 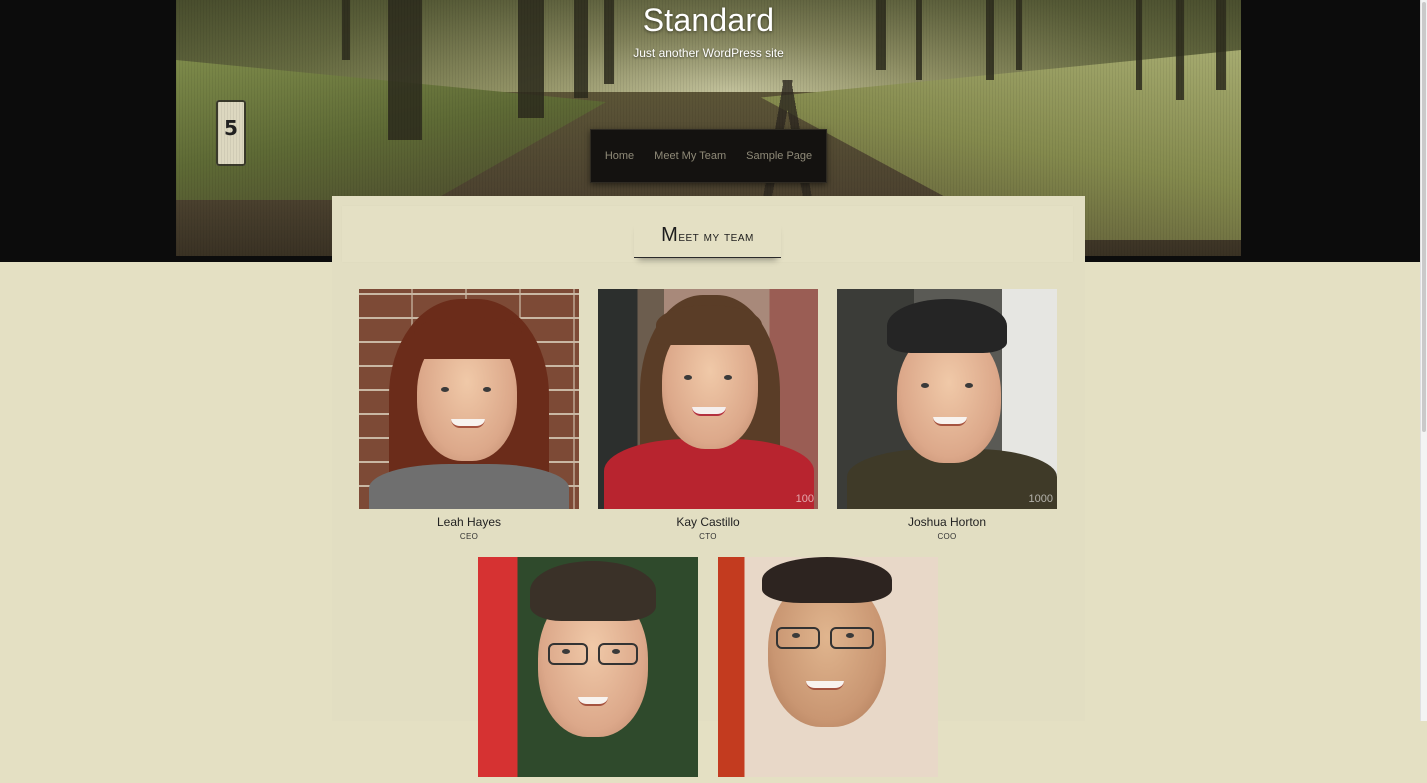 What do you see at coordinates (707, 239) in the screenshot?
I see `page-title: Meet my team` at bounding box center [707, 239].